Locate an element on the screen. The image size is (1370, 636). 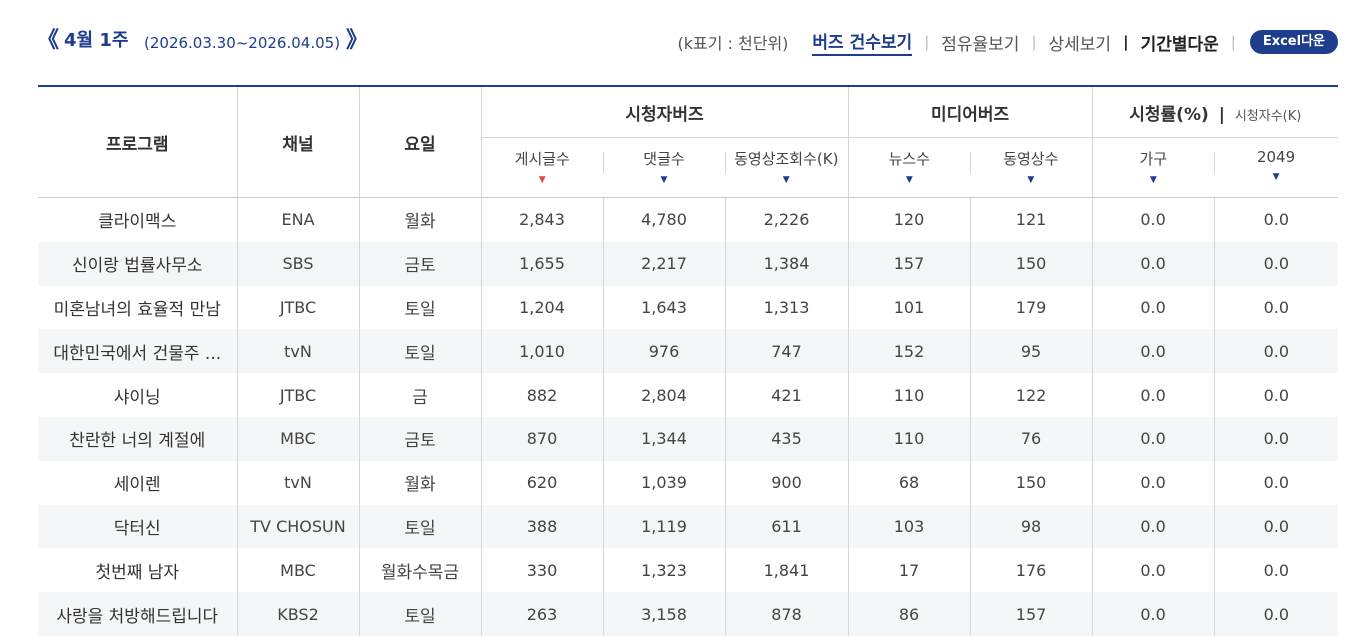
comments-cell: 2,217 is located at coordinates (663, 263).